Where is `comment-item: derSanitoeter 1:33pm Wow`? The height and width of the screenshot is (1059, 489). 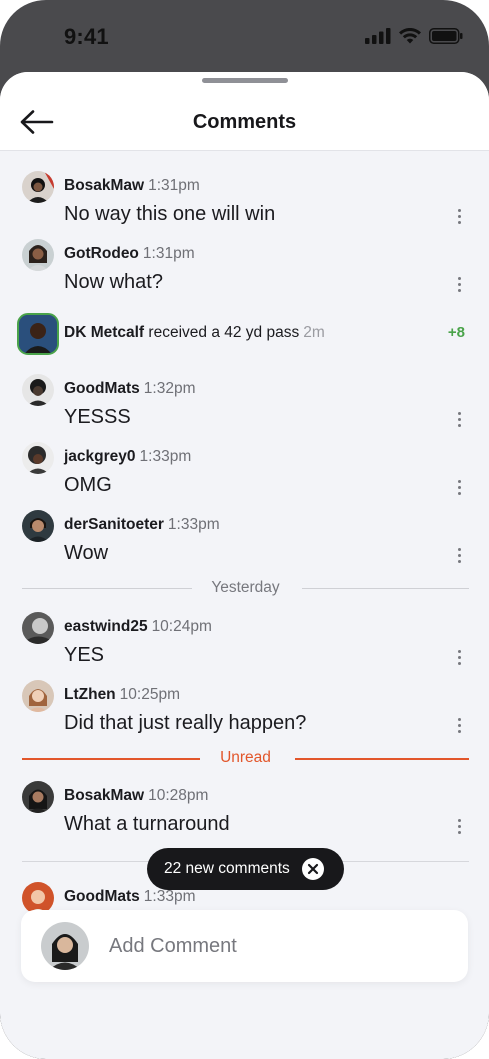
comment-item: derSanitoeter 1:33pm Wow is located at coordinates (244, 544).